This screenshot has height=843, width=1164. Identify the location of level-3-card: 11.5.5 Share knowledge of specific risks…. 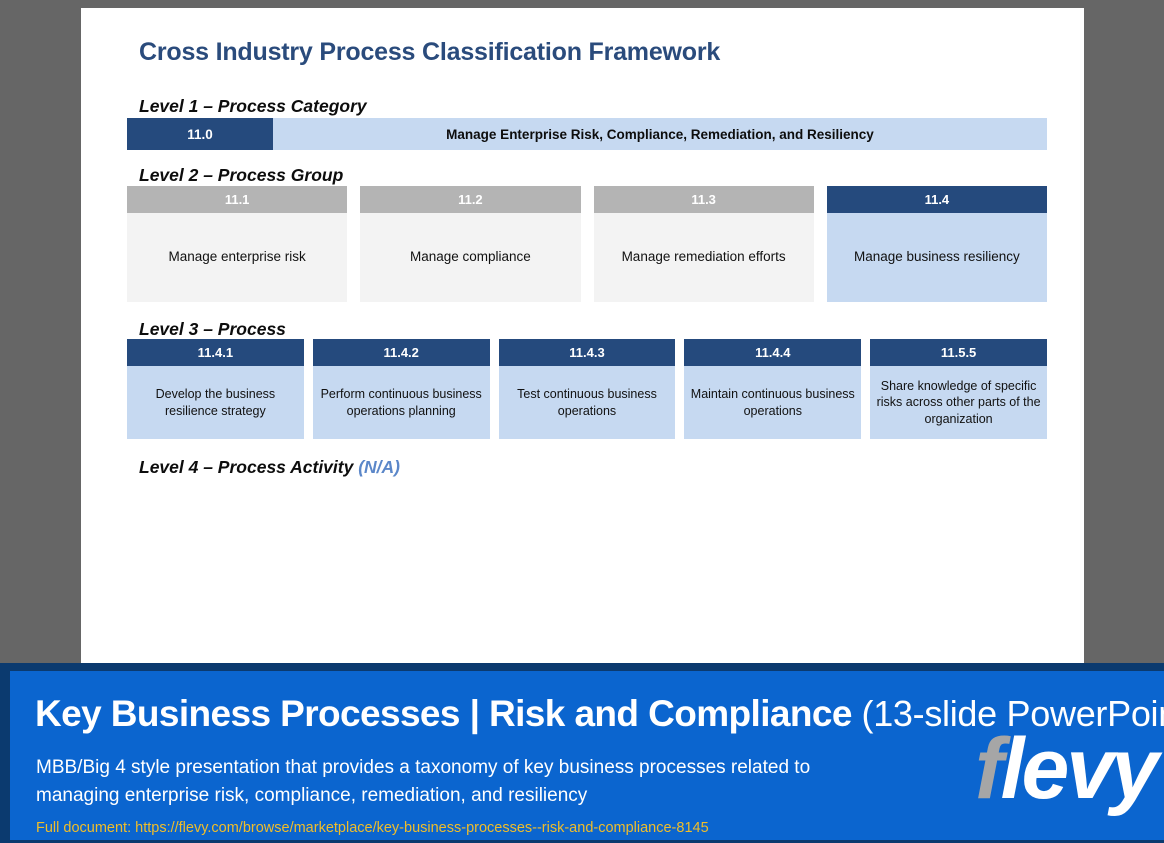
(958, 389).